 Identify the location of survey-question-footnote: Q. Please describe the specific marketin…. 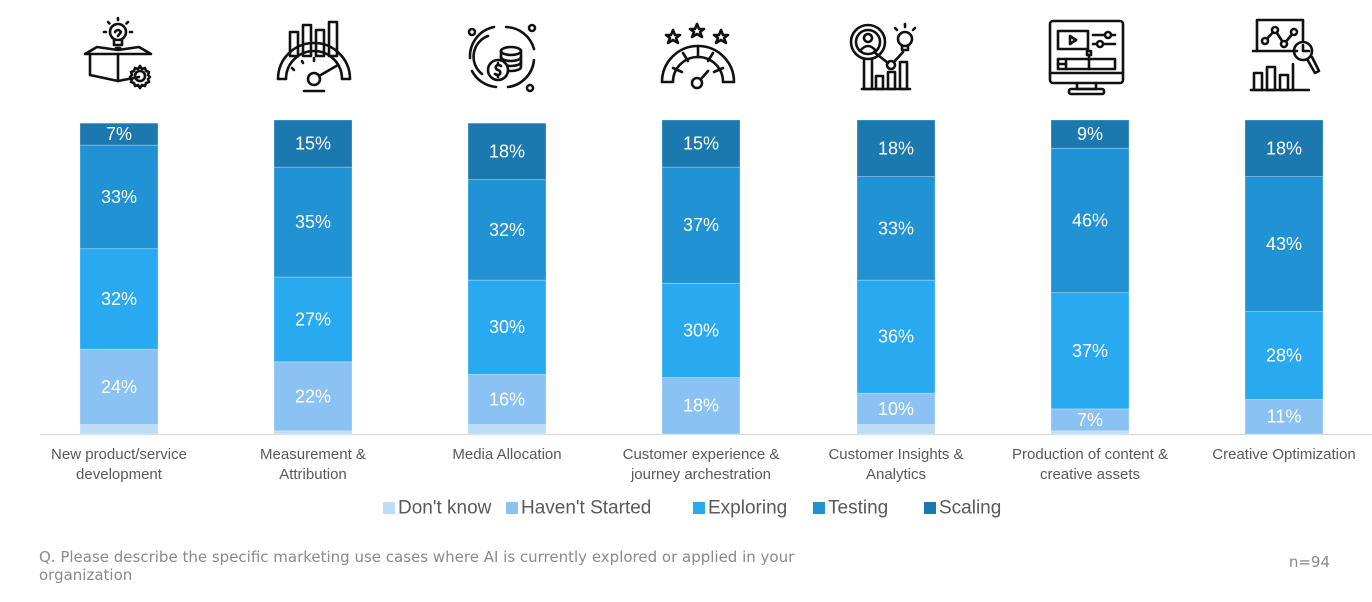
(417, 566).